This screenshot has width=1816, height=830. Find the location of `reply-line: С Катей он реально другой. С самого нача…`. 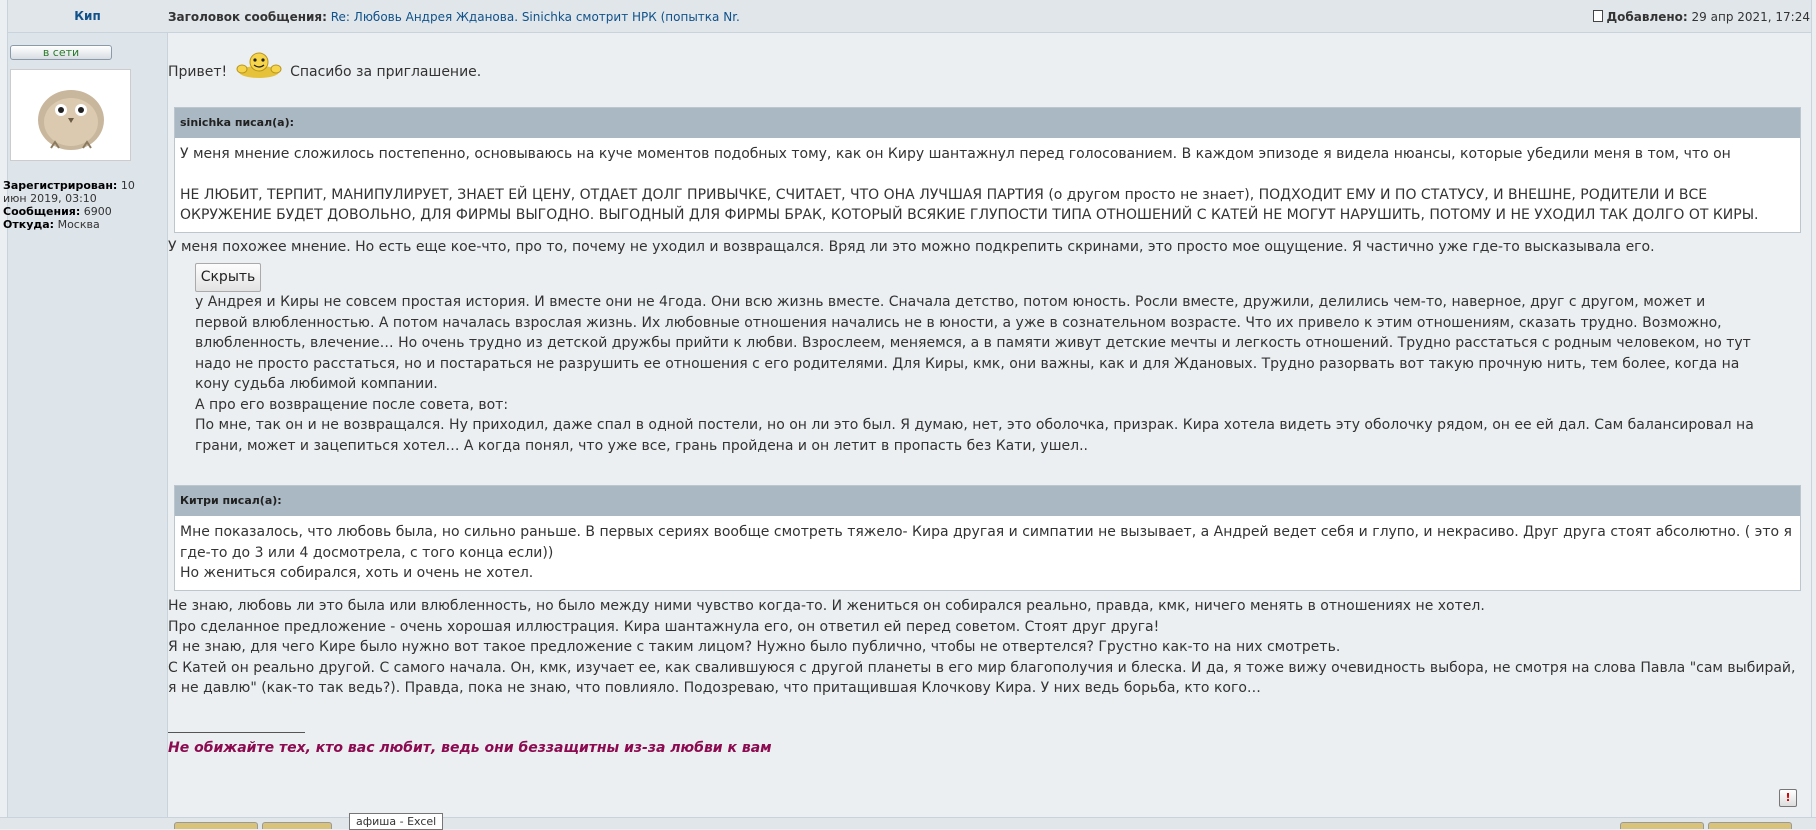

reply-line: С Катей он реально другой. С самого нача… is located at coordinates (982, 678).